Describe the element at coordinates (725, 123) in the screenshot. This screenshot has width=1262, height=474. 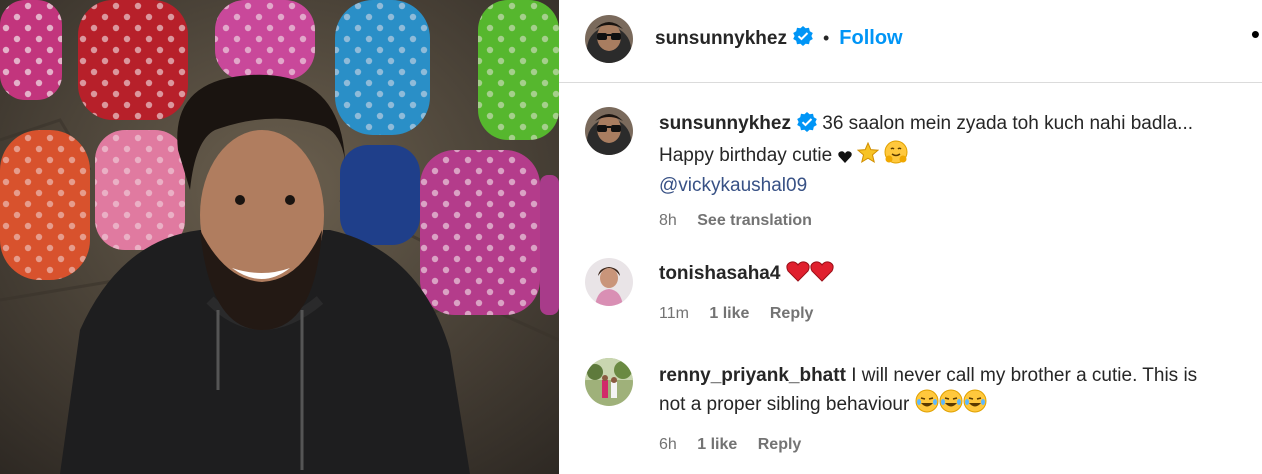
I see `comment-username: sunsunnykhez` at that location.